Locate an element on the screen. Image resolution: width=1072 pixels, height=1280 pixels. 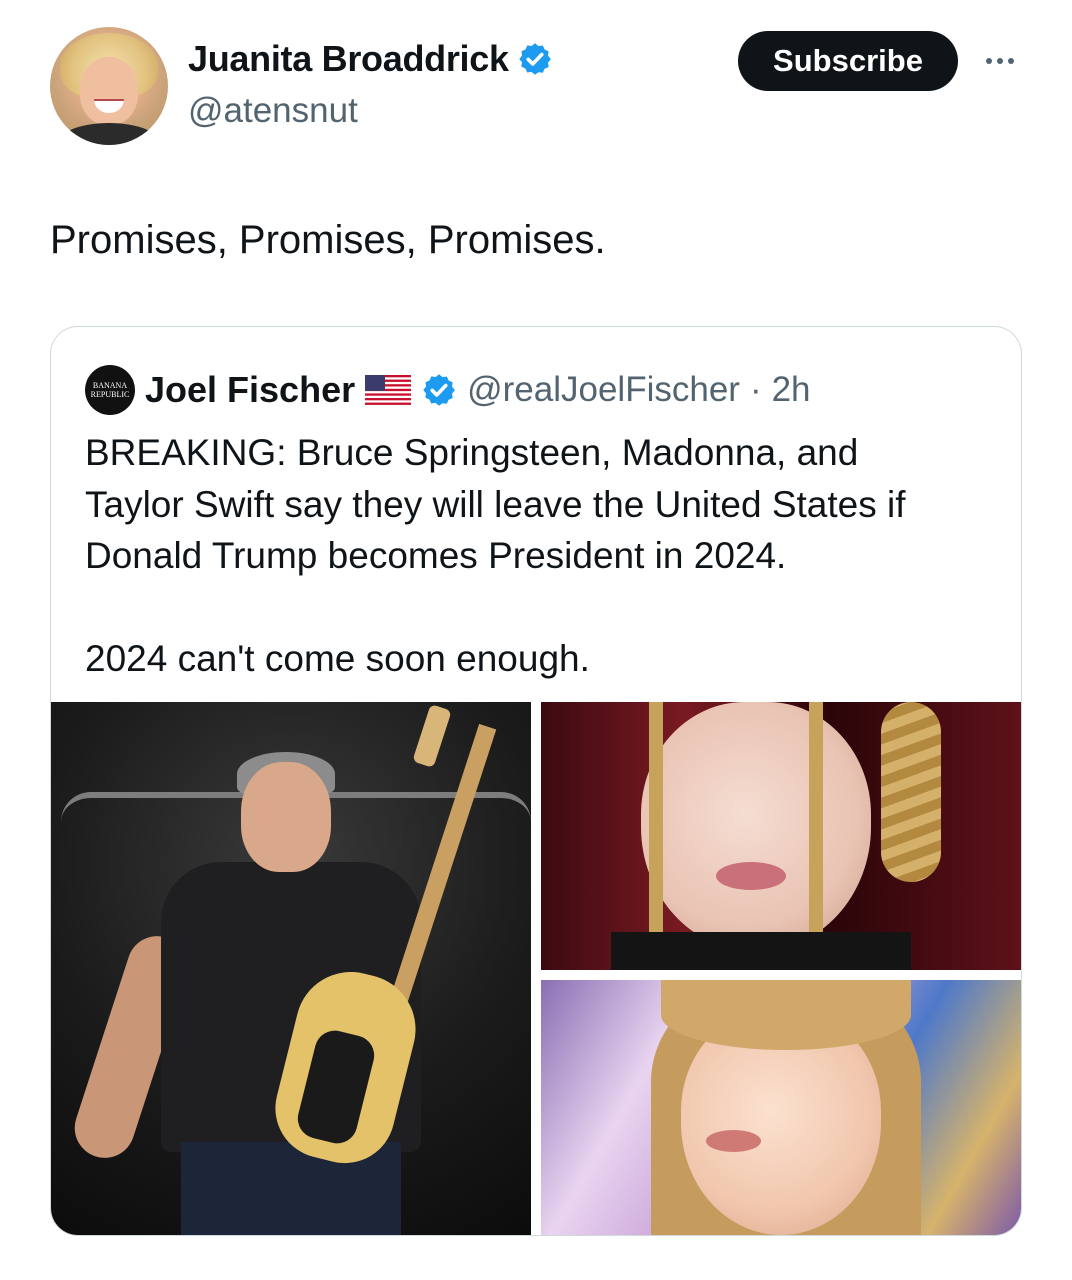
tweet-text: Promises, Promises, Promises. is located at coordinates (328, 240).